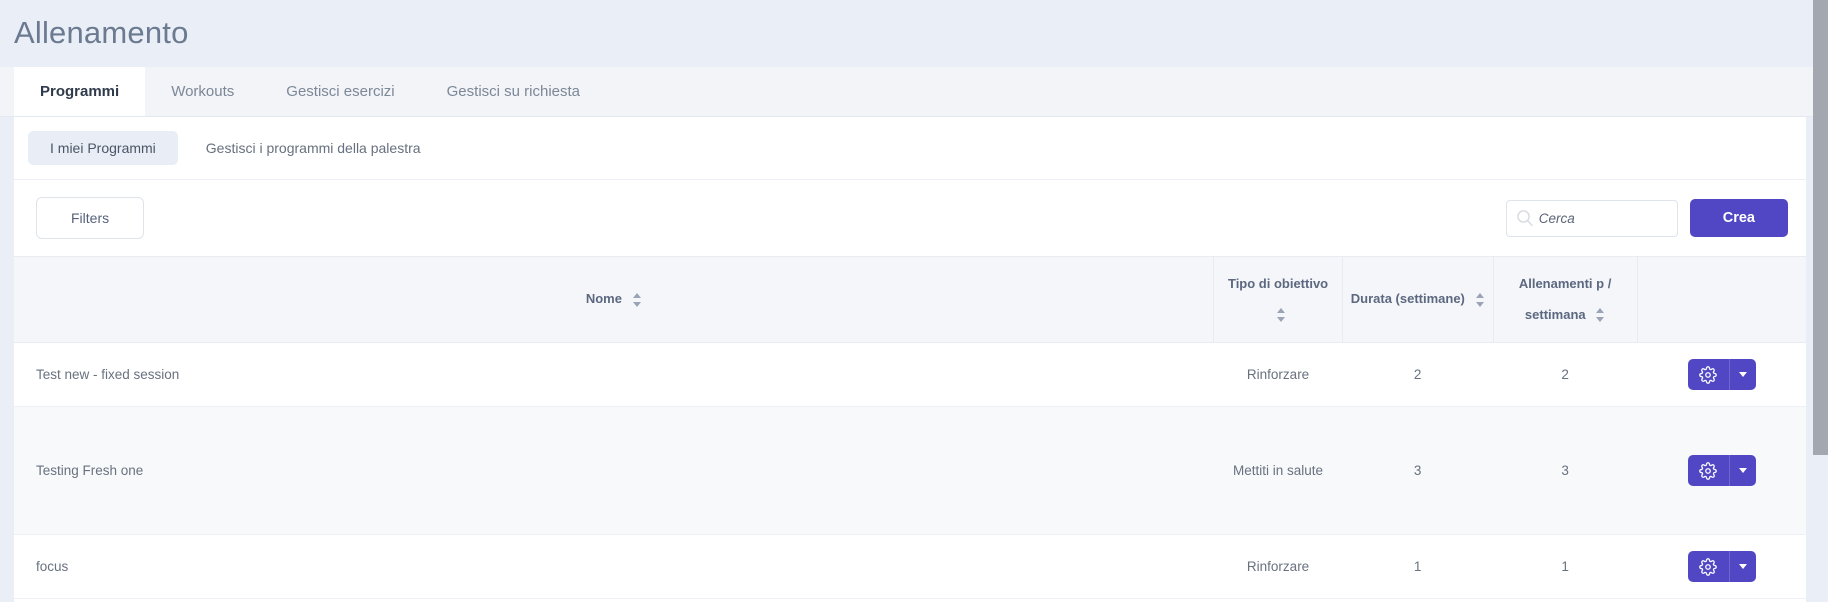  What do you see at coordinates (910, 217) in the screenshot?
I see `table-toolbar: Filters Crea` at bounding box center [910, 217].